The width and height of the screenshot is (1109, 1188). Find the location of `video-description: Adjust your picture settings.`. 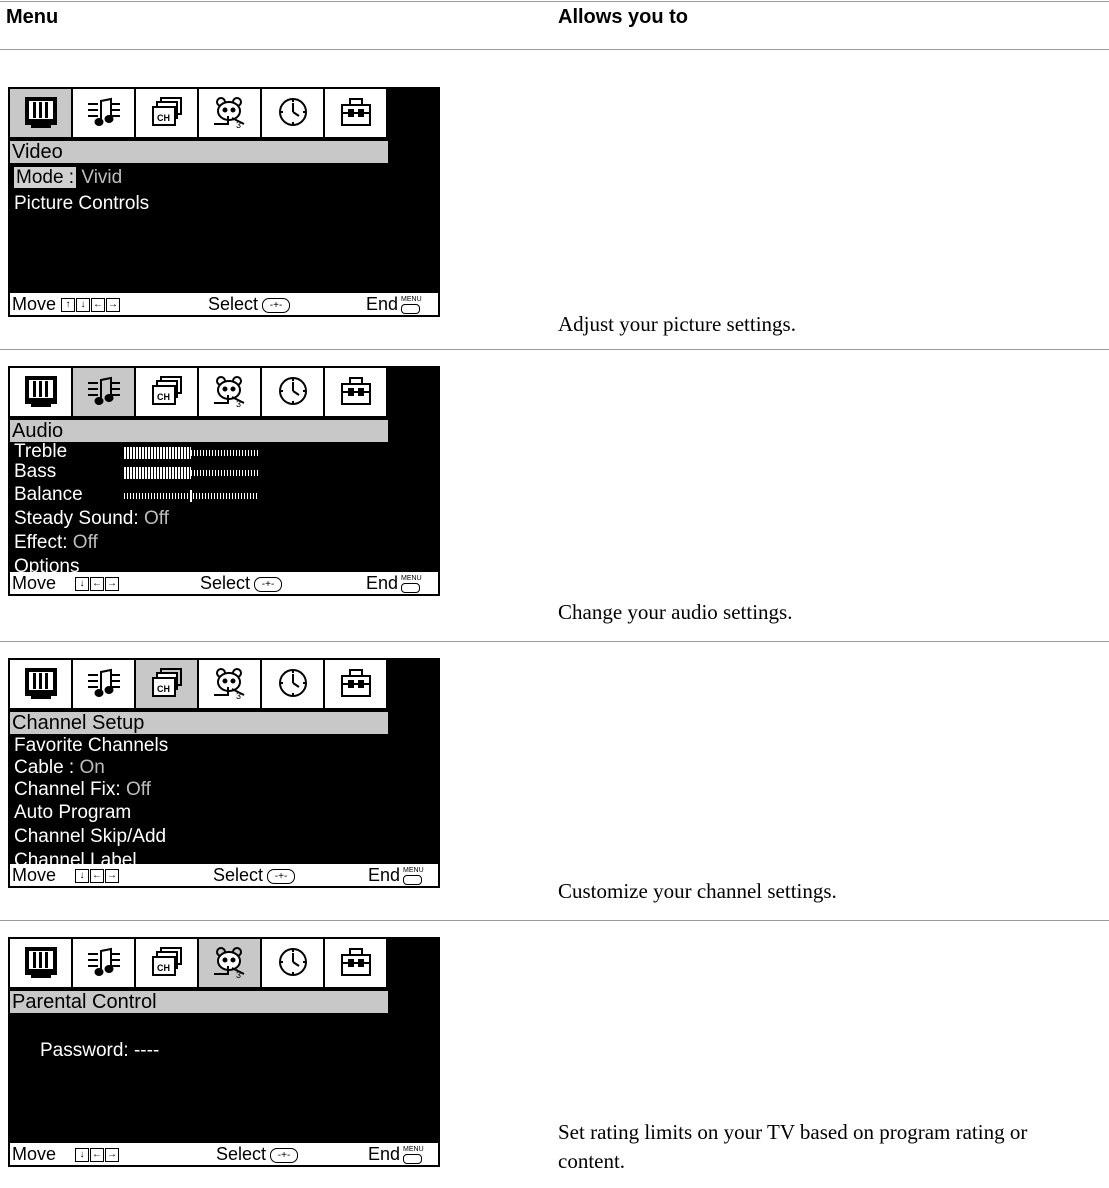

video-description: Adjust your picture settings. is located at coordinates (677, 324).